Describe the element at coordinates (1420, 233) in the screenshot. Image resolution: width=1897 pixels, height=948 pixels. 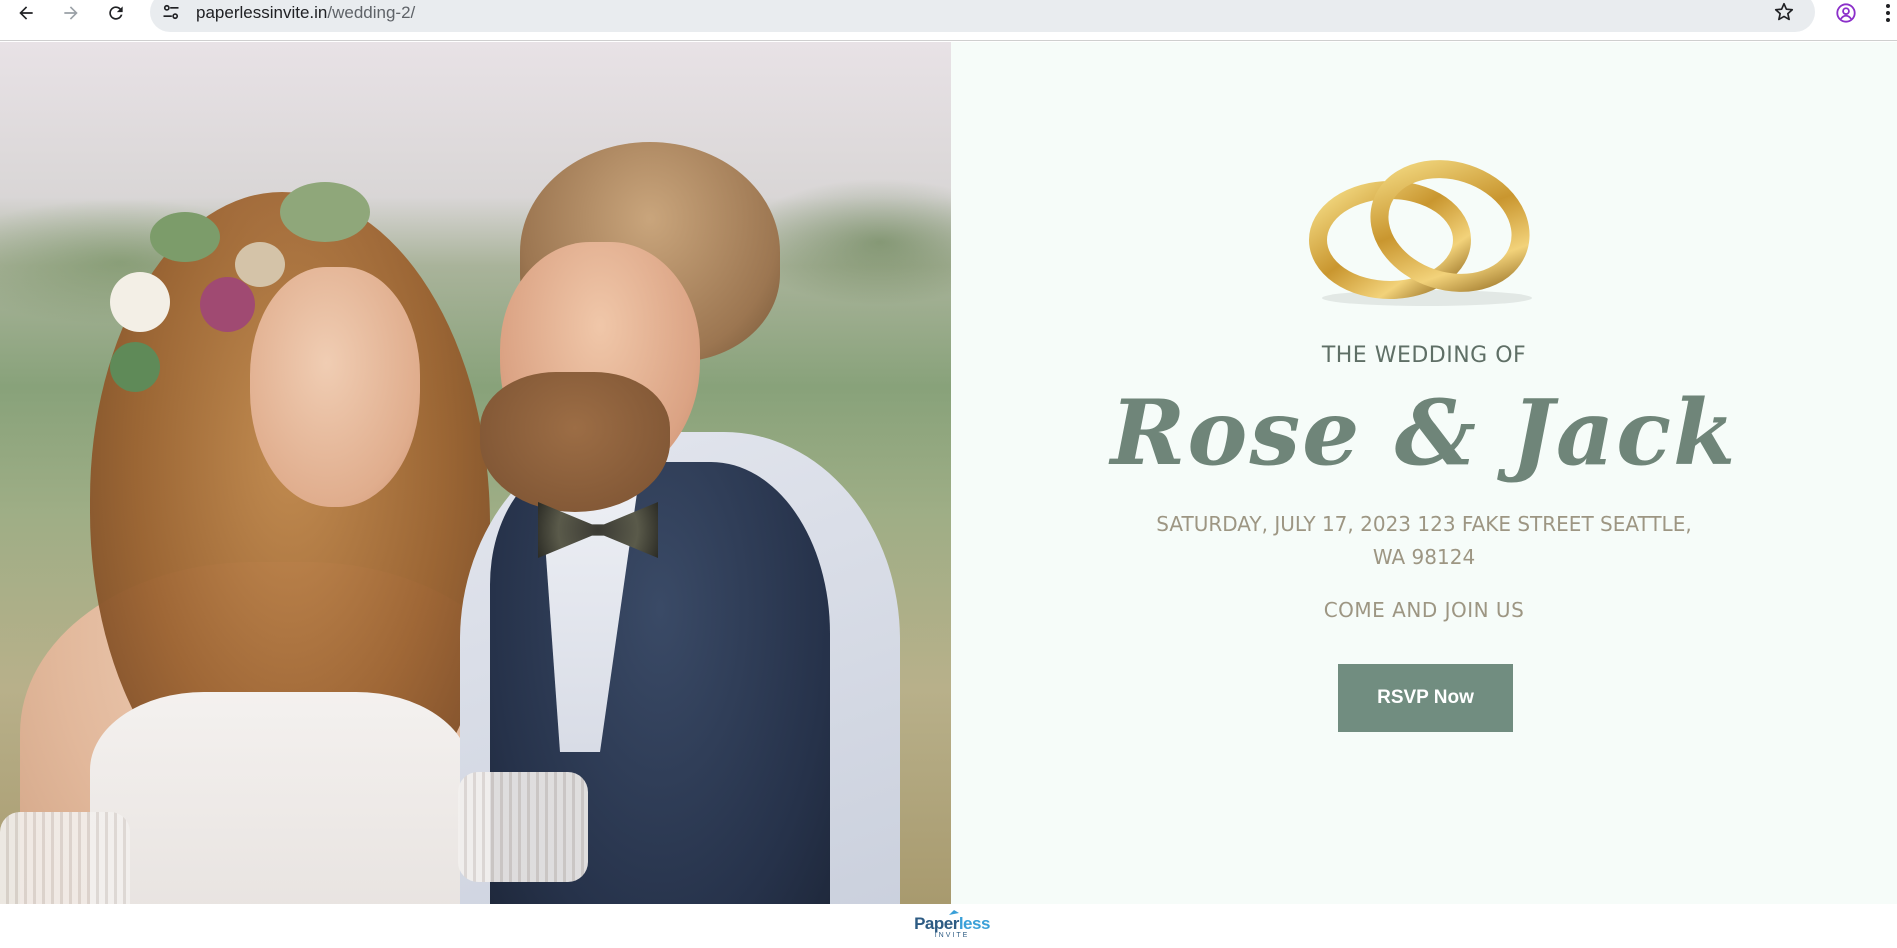
I see `wedding-rings-icon` at that location.